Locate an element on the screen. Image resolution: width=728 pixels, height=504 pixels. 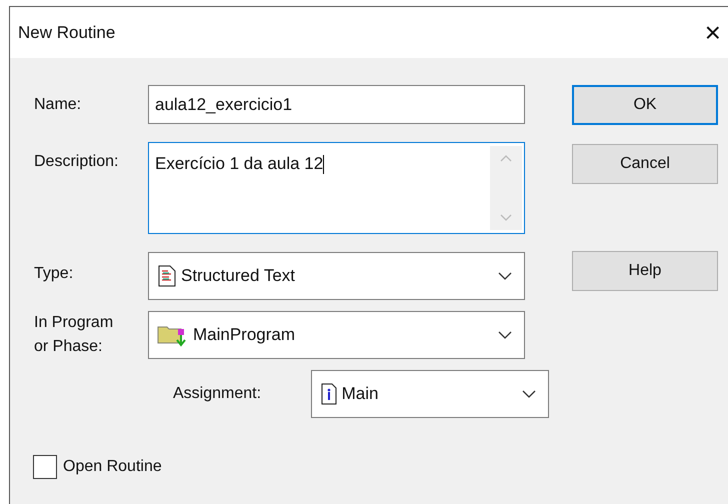
field-label: Type: is located at coordinates (53, 274).